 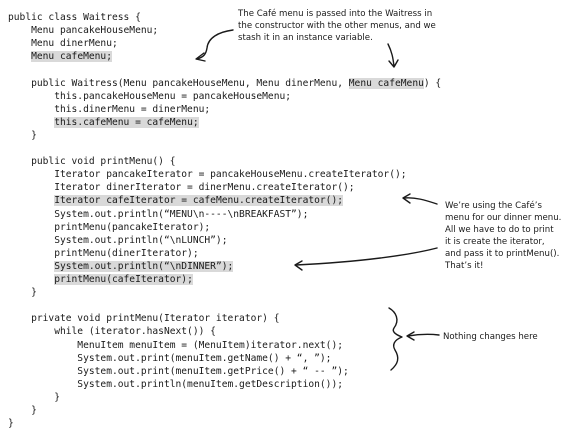 I want to click on arrow-to-brace, so click(x=423, y=335).